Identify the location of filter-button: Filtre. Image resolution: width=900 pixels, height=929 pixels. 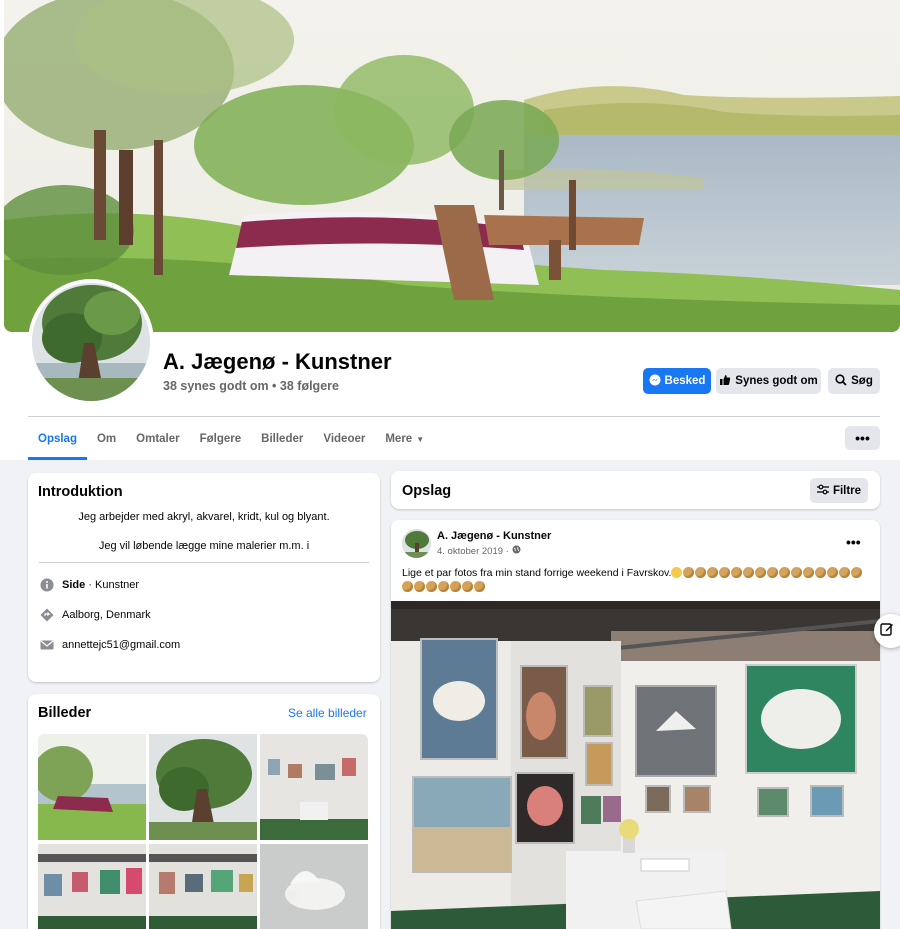
(839, 490).